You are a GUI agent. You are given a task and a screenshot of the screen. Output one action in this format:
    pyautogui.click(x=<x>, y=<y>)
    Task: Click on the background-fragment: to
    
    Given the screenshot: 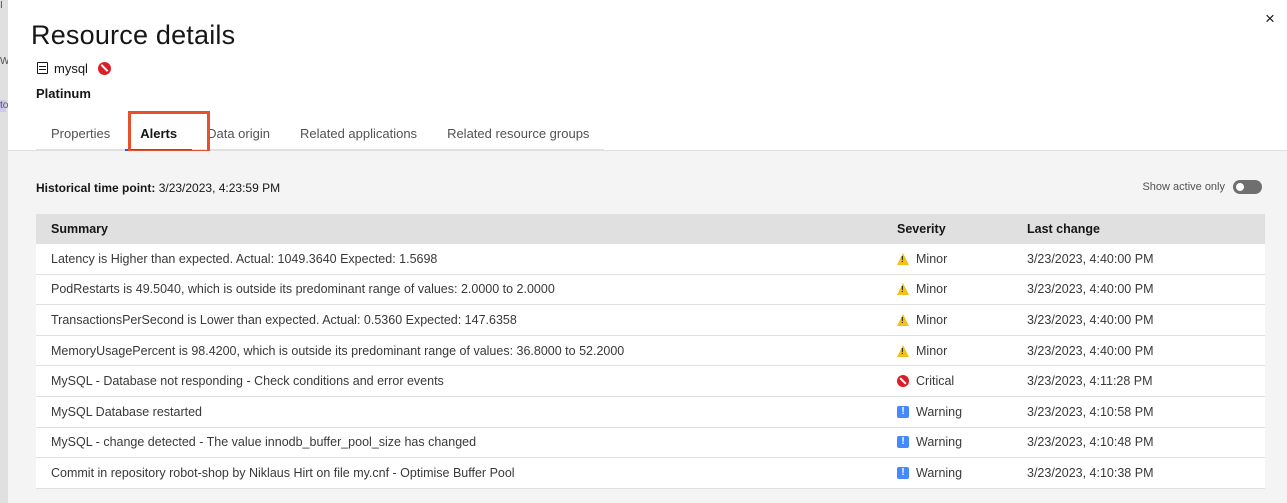 What is the action you would take?
    pyautogui.click(x=4, y=106)
    